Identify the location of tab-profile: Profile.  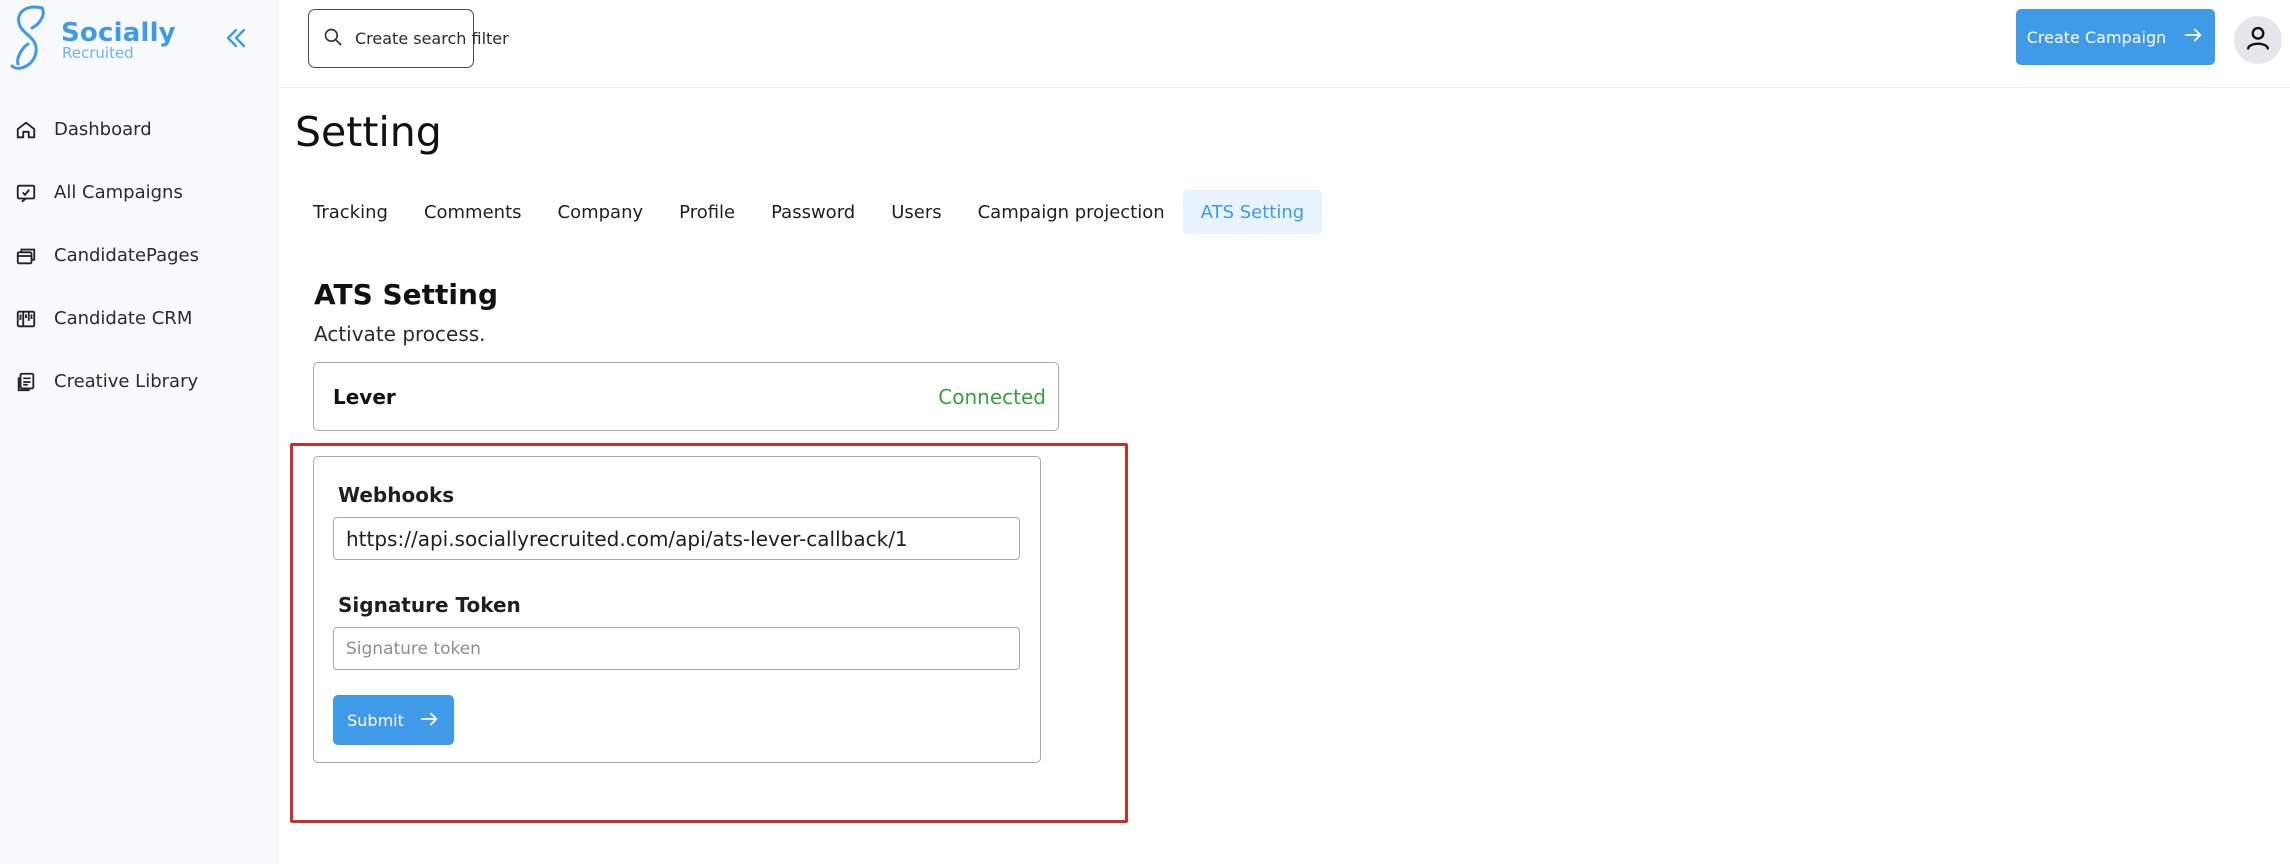
(707, 212).